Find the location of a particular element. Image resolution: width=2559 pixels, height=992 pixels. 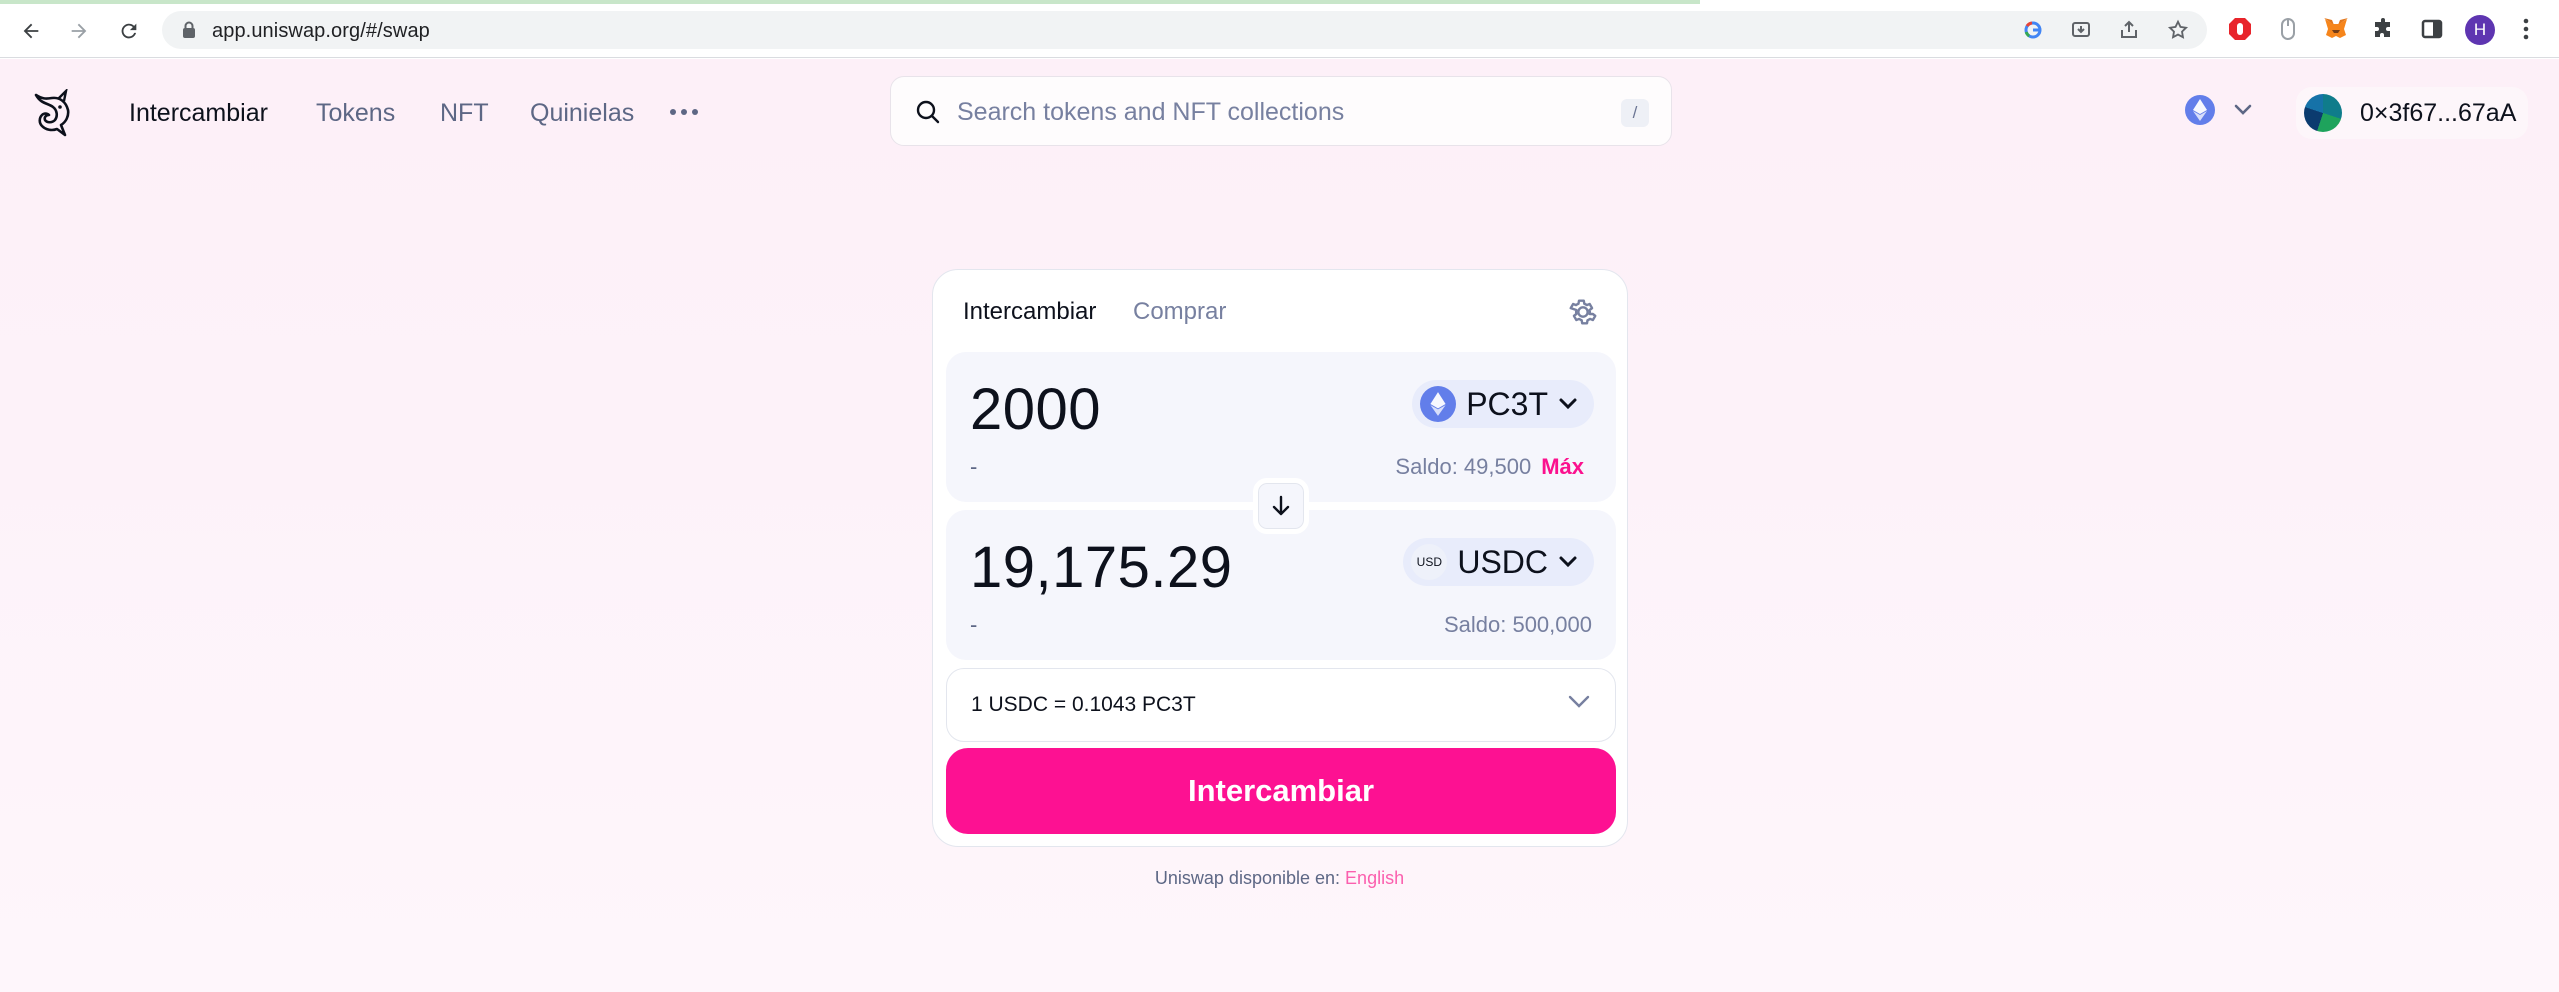

search-icon is located at coordinates (928, 112).